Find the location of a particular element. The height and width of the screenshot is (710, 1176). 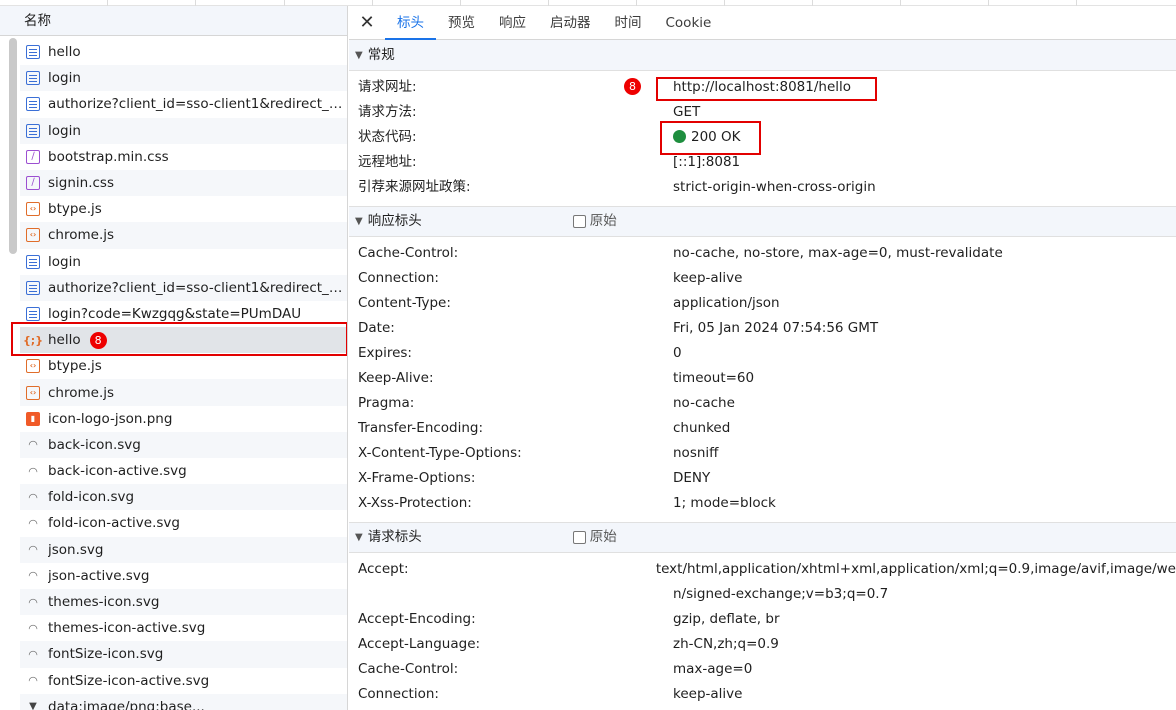

request-row: ◠ fold-icon-active.svg is located at coordinates (183, 523).